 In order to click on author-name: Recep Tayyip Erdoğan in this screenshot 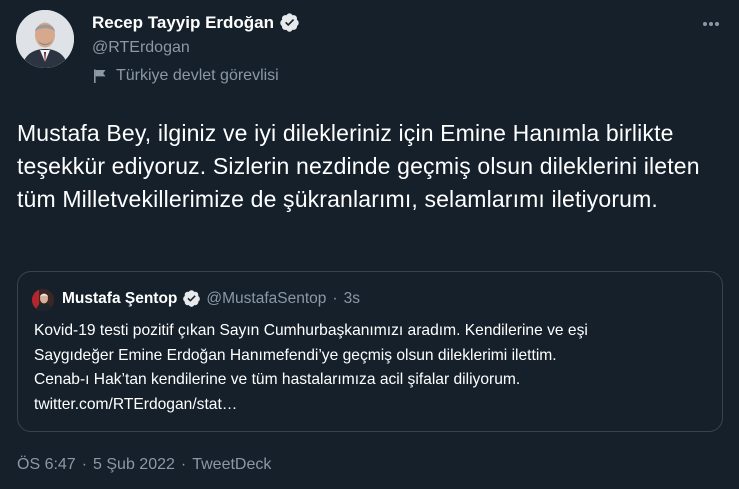, I will do `click(196, 22)`.